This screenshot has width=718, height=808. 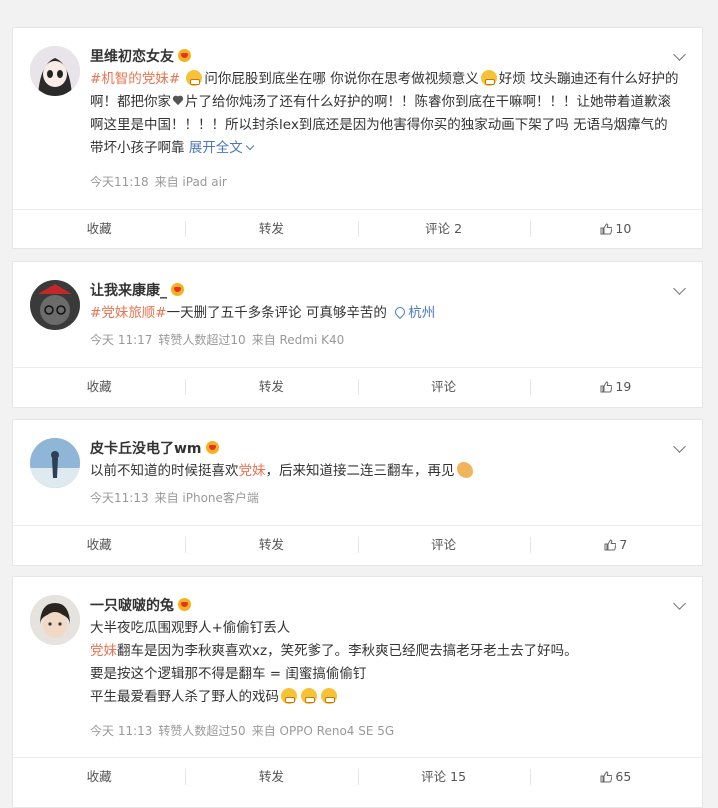 What do you see at coordinates (386, 697) in the screenshot?
I see `text-line: 平生最爱看野人杀了野人的戏码` at bounding box center [386, 697].